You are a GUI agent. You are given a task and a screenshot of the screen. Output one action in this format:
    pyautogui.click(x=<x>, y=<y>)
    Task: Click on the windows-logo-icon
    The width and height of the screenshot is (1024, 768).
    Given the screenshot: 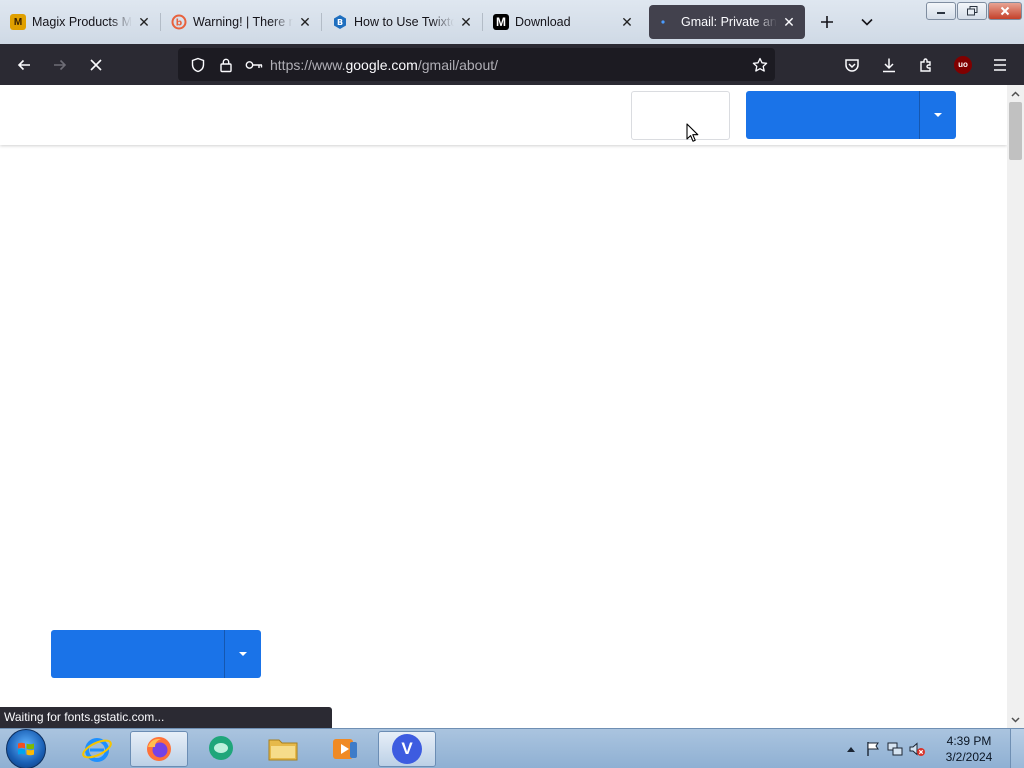 What is the action you would take?
    pyautogui.click(x=26, y=748)
    